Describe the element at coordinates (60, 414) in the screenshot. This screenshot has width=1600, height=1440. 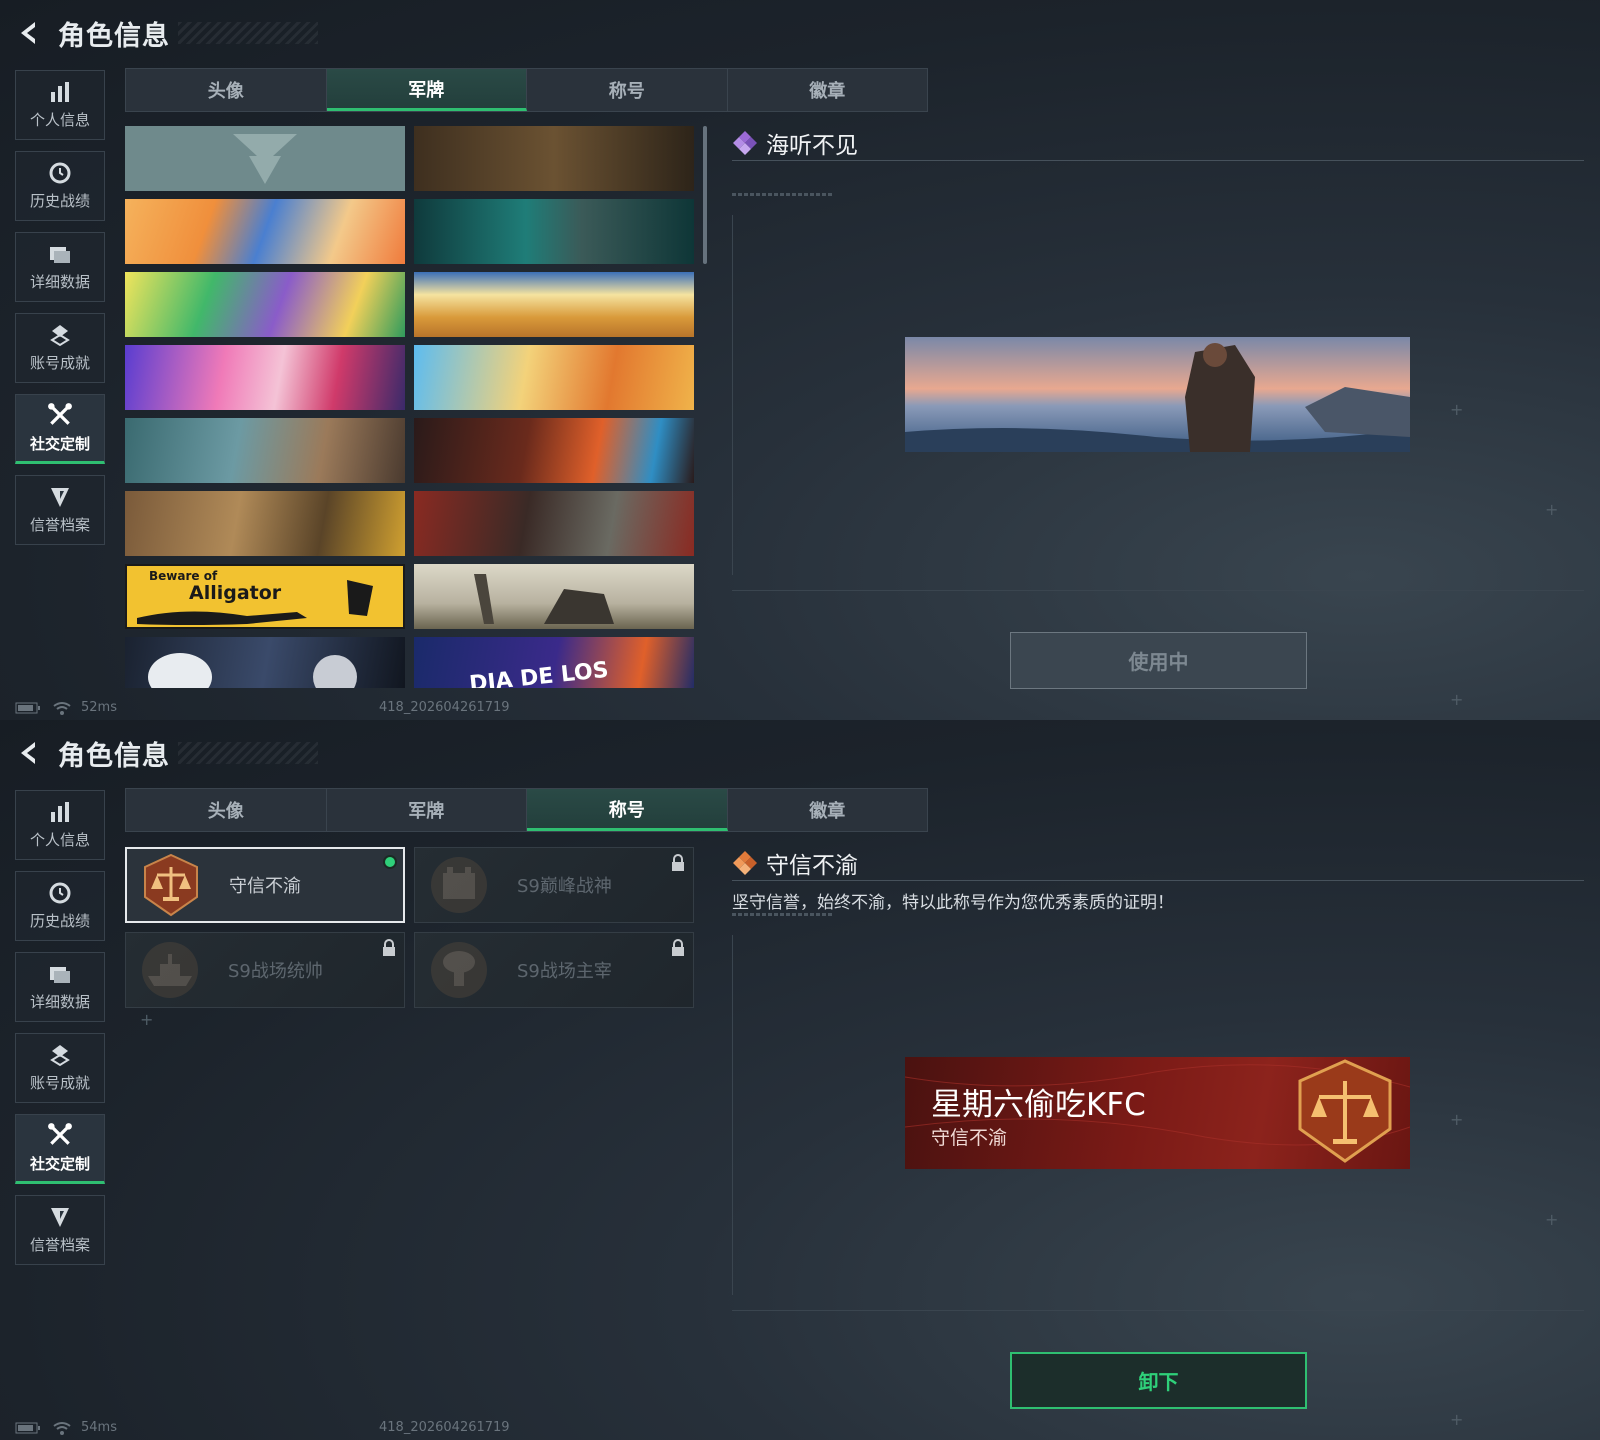
I see `tools-icon` at that location.